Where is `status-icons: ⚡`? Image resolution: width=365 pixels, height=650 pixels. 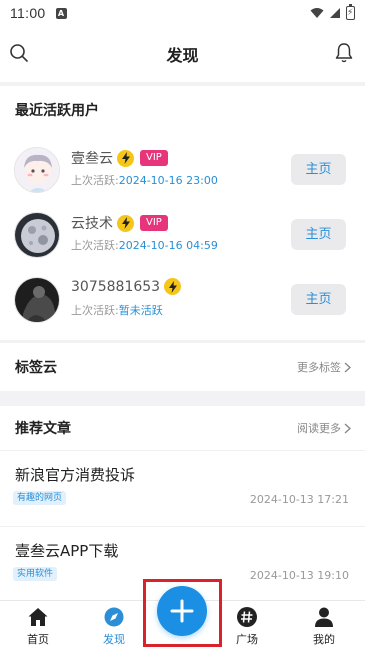
status-icons: ⚡ is located at coordinates (332, 12).